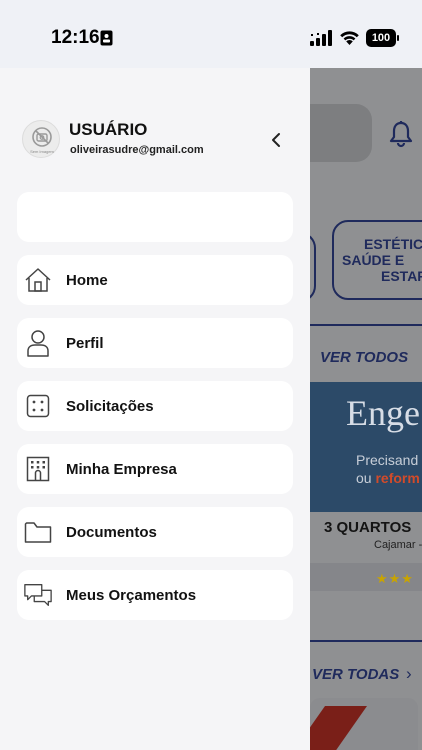 The width and height of the screenshot is (422, 750). Describe the element at coordinates (155, 406) in the screenshot. I see `menu-item-solicitacoes: Solicitações` at that location.